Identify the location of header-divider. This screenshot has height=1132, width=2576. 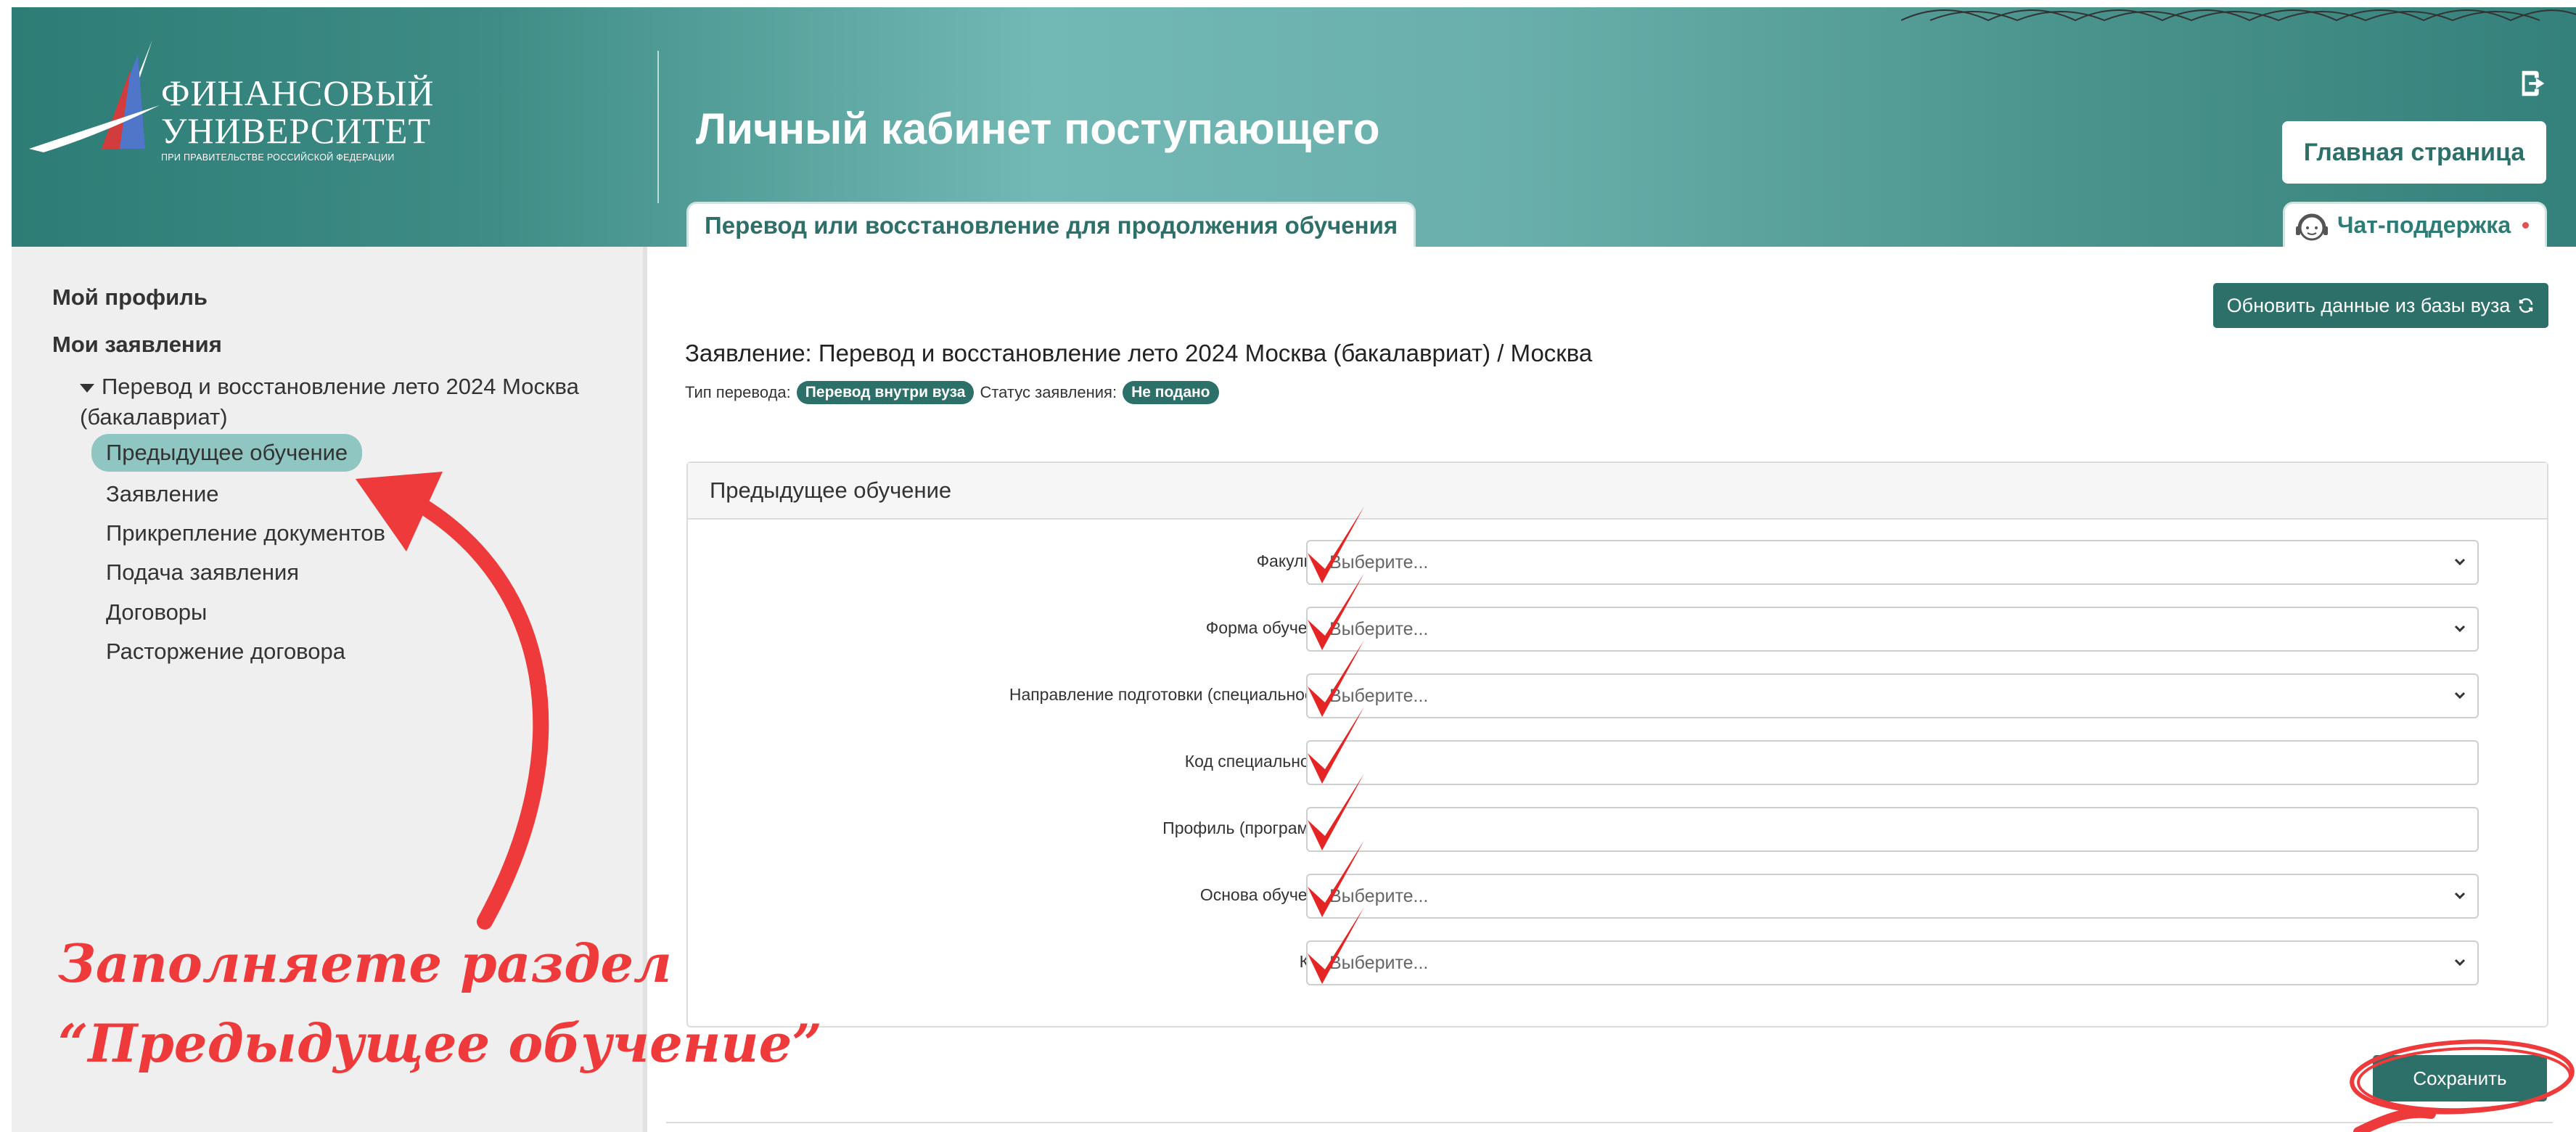
(658, 127).